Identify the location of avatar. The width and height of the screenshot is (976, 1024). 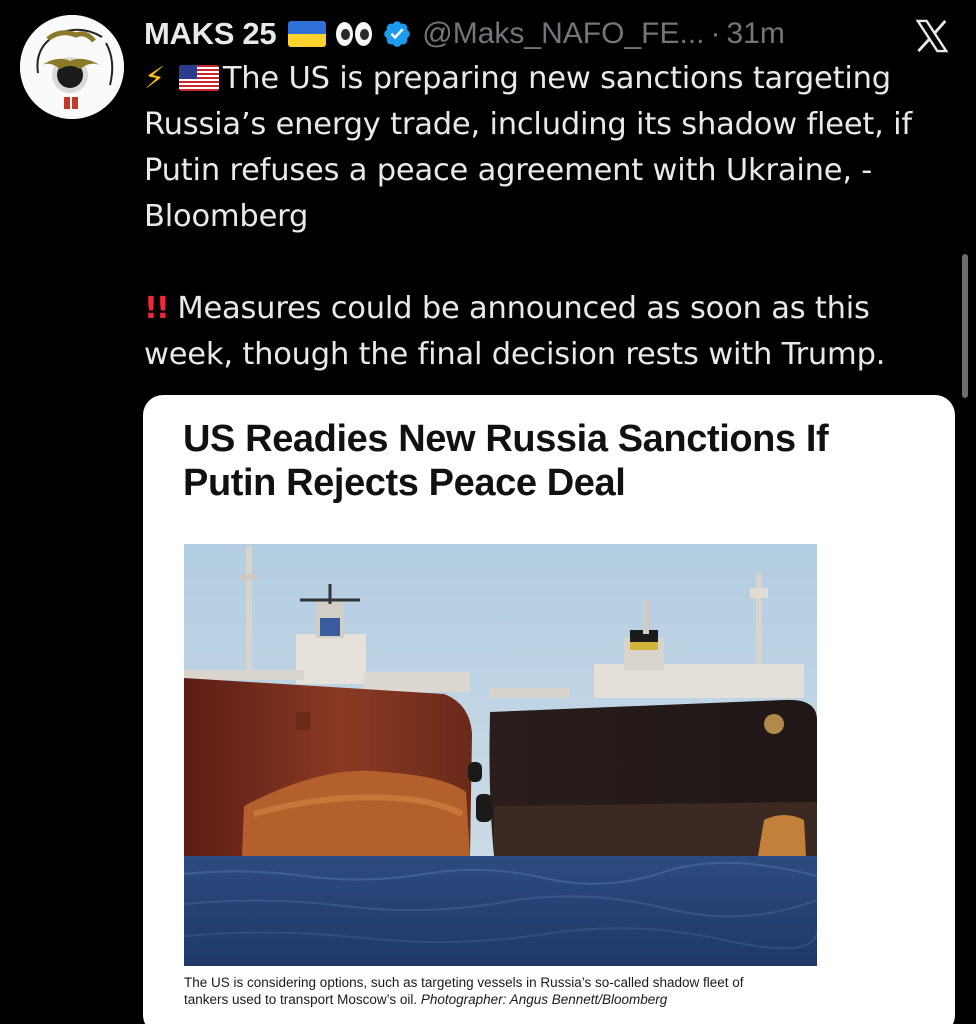
(72, 67).